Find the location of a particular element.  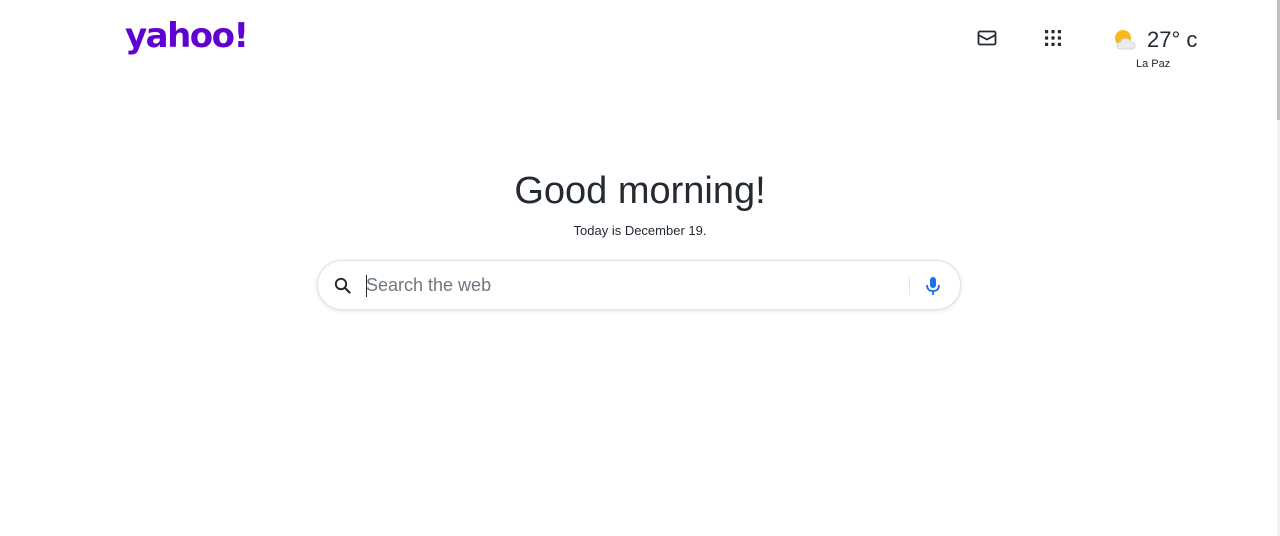

search-bar is located at coordinates (639, 285).